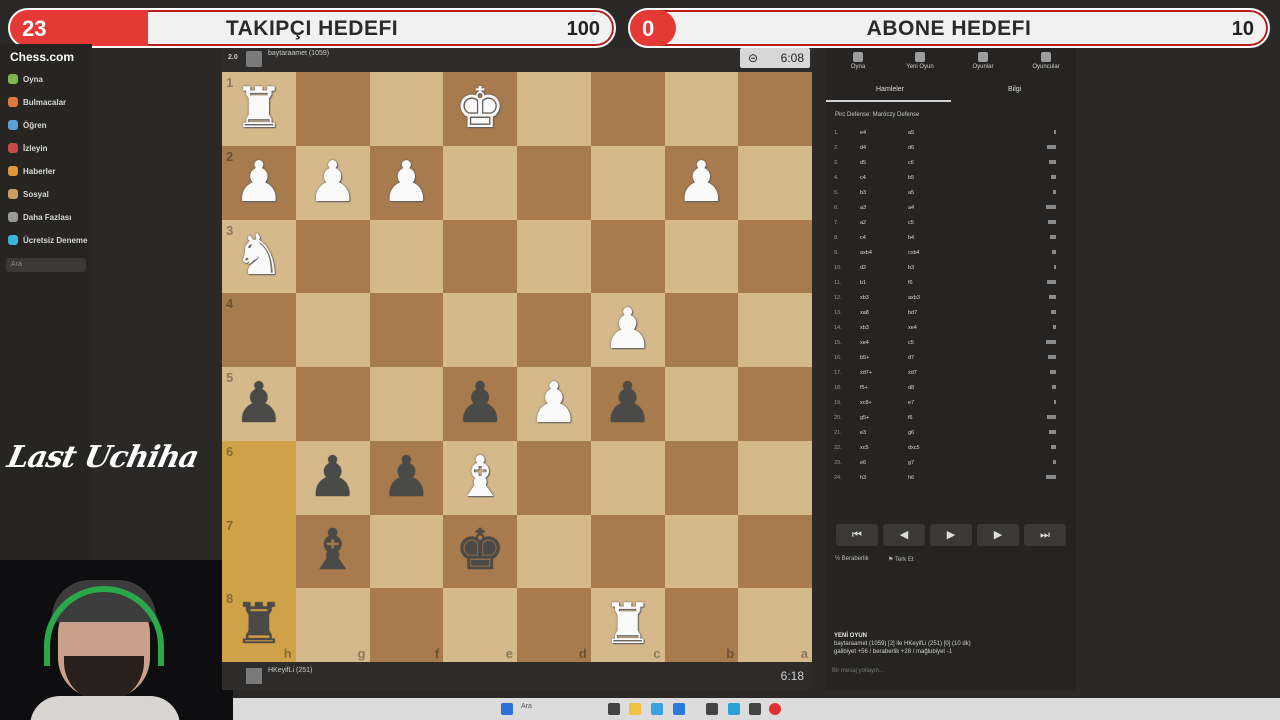 Image resolution: width=1280 pixels, height=720 pixels. What do you see at coordinates (863, 163) in the screenshot?
I see `move-san: d5` at bounding box center [863, 163].